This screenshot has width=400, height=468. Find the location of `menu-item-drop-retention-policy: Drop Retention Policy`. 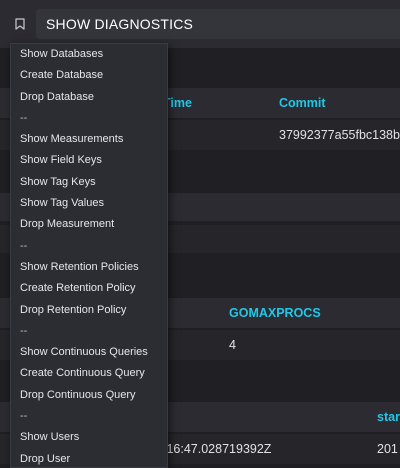

menu-item-drop-retention-policy: Drop Retention Policy is located at coordinates (89, 310).